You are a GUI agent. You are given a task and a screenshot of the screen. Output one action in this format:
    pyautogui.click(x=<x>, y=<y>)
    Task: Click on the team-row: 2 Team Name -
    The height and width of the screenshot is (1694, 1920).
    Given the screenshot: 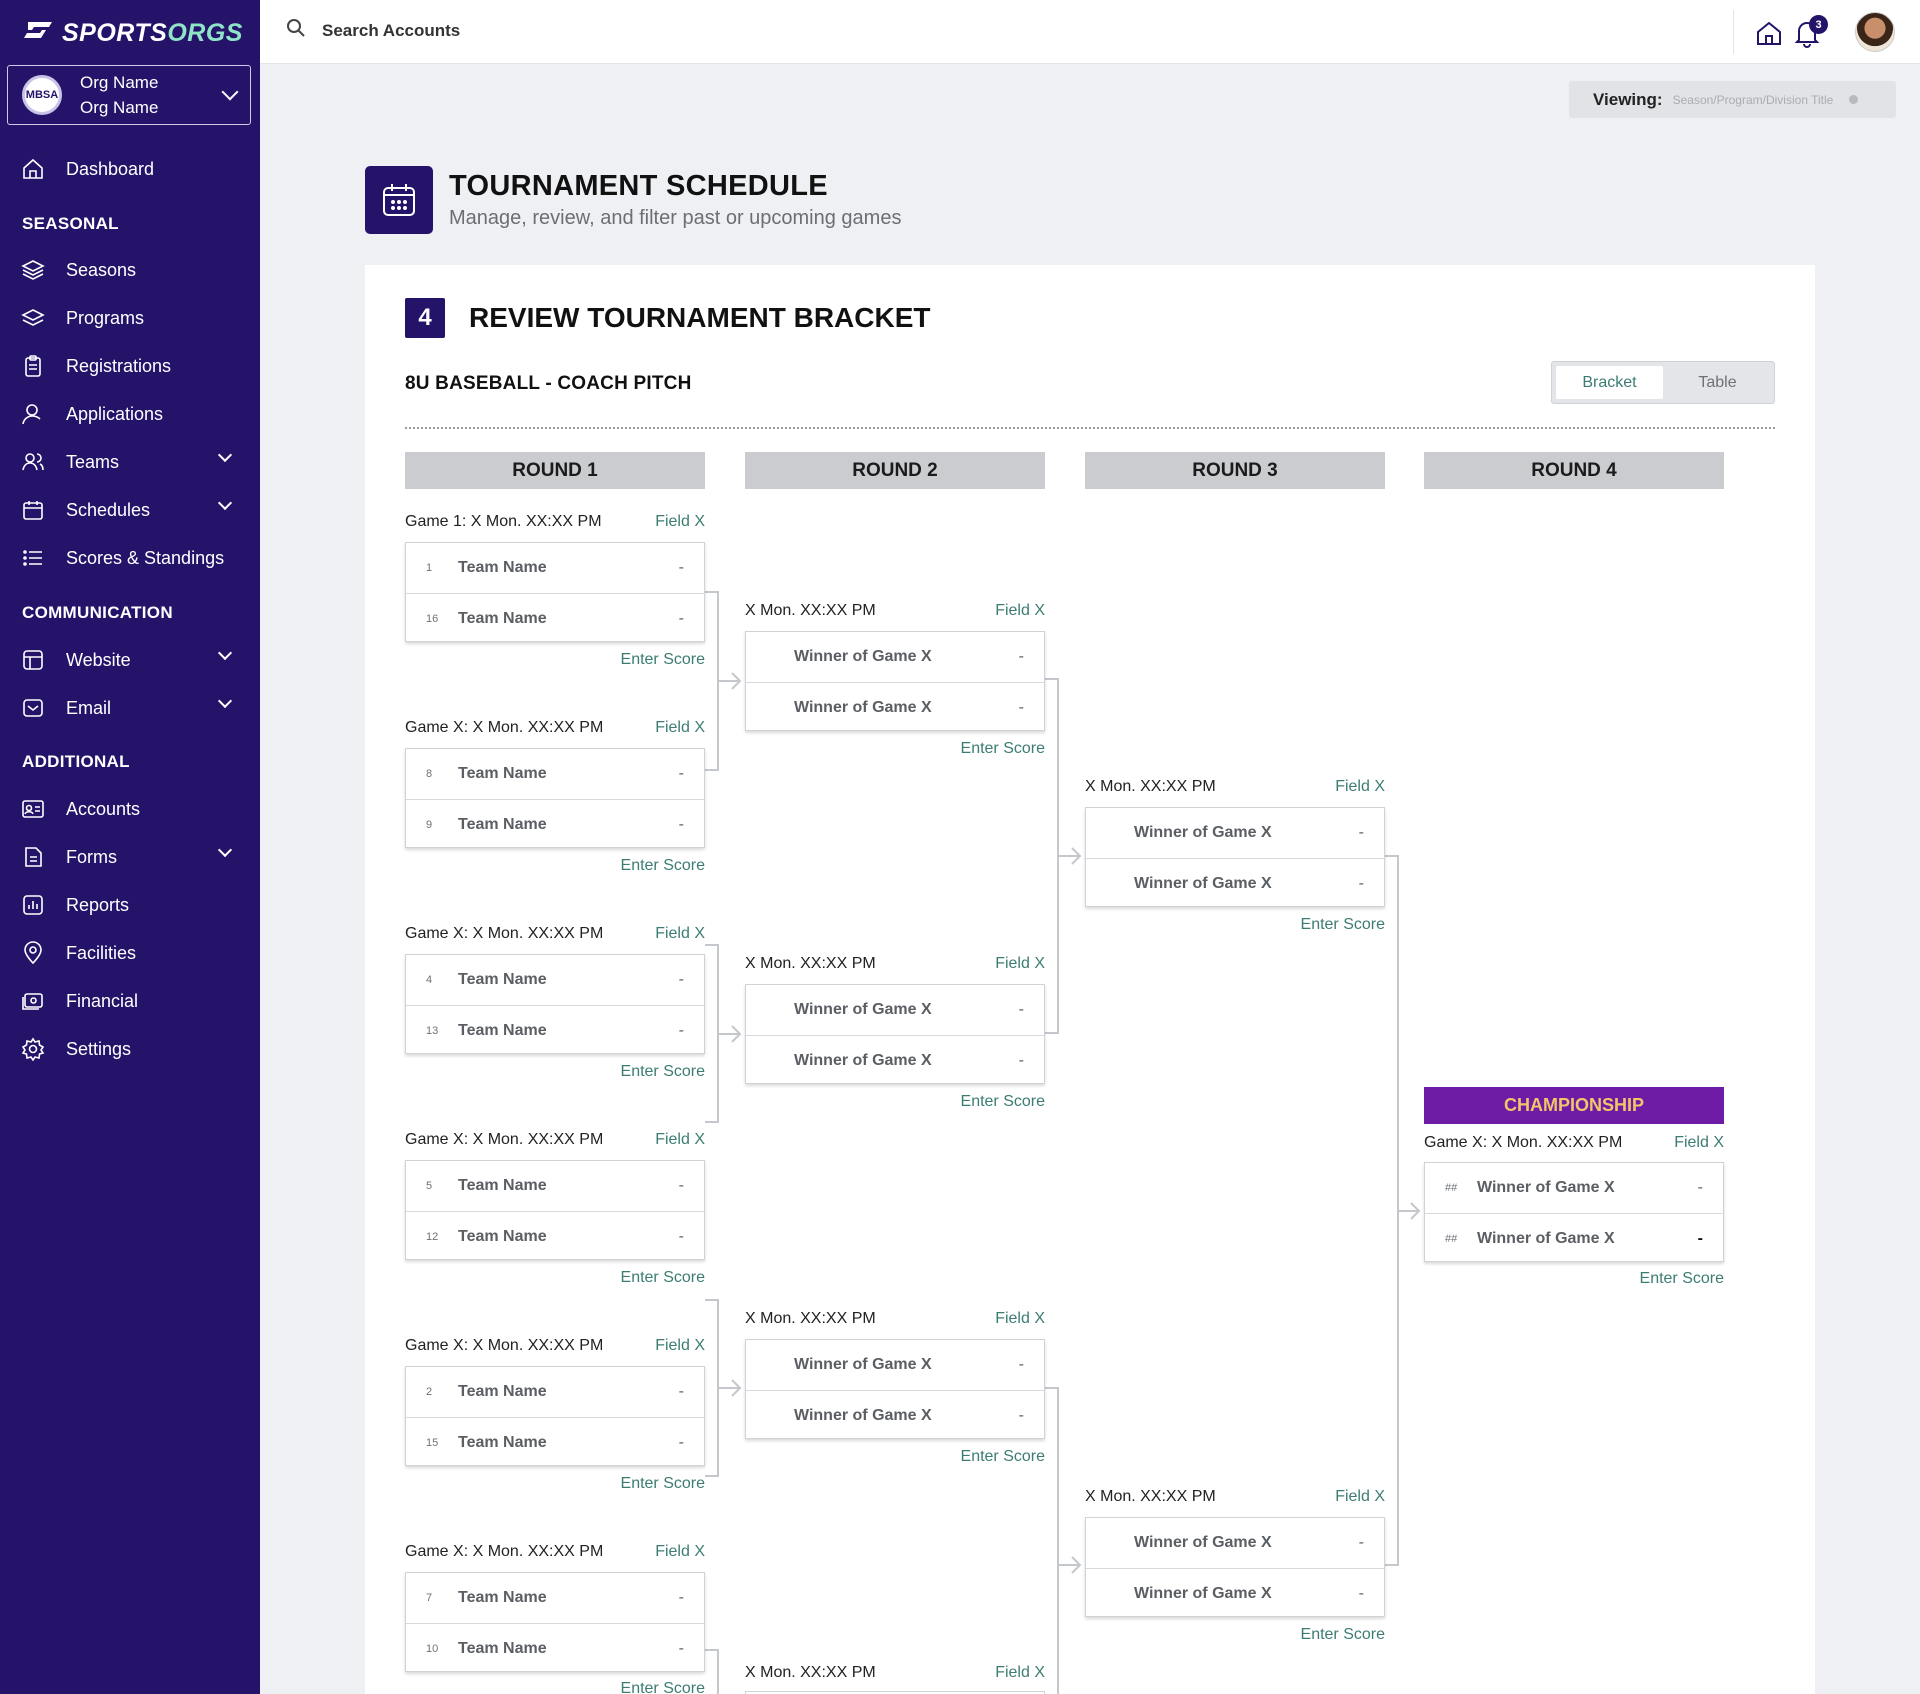 What is the action you would take?
    pyautogui.click(x=555, y=1392)
    